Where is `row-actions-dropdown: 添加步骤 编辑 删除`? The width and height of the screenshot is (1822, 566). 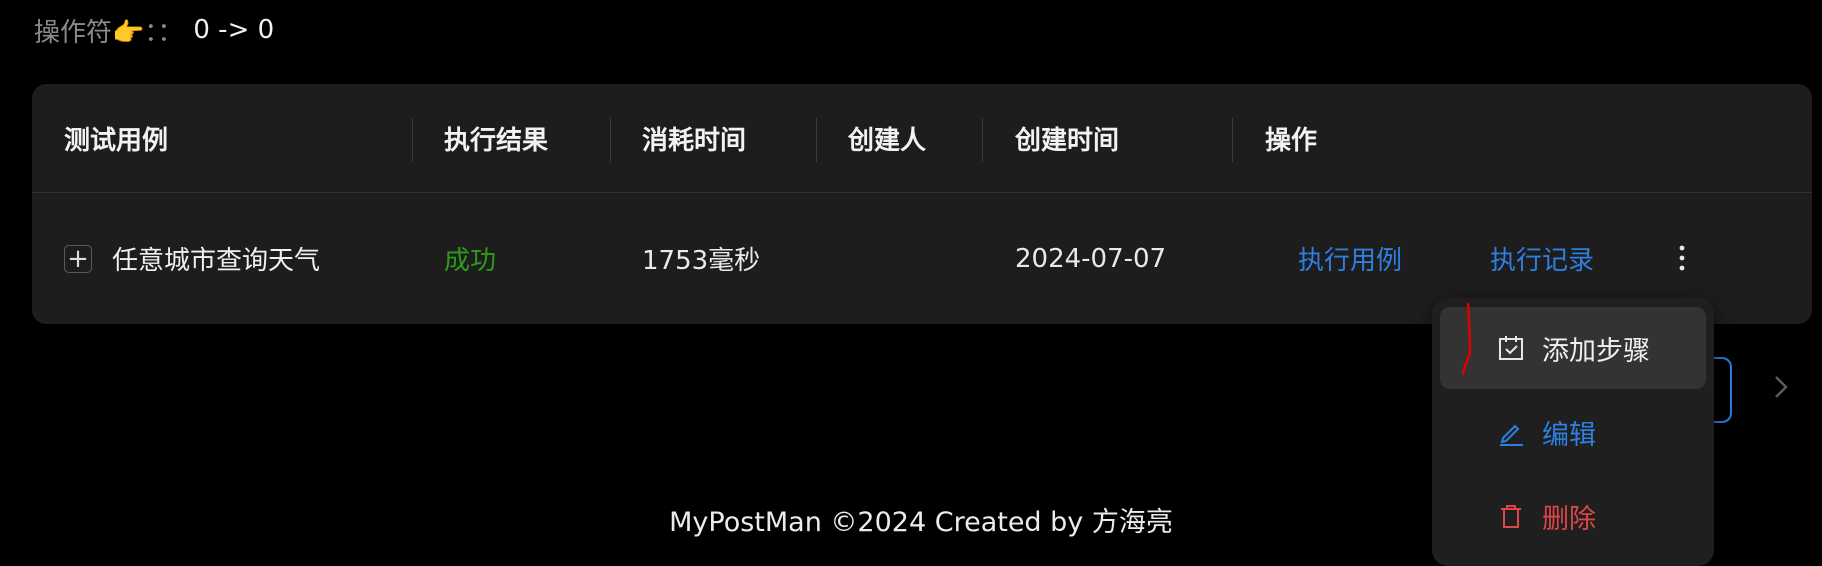 row-actions-dropdown: 添加步骤 编辑 删除 is located at coordinates (1573, 432).